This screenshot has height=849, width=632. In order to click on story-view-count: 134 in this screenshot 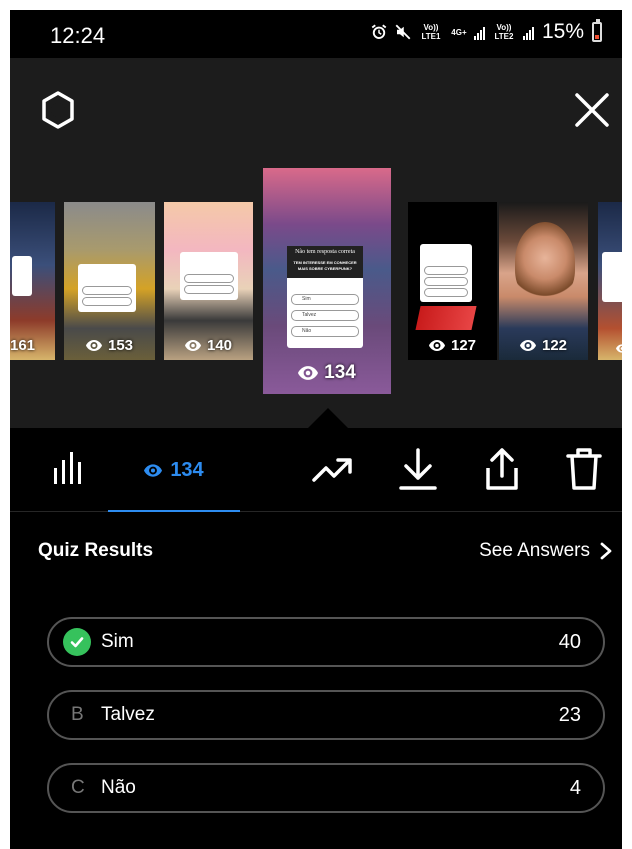, I will do `click(327, 373)`.